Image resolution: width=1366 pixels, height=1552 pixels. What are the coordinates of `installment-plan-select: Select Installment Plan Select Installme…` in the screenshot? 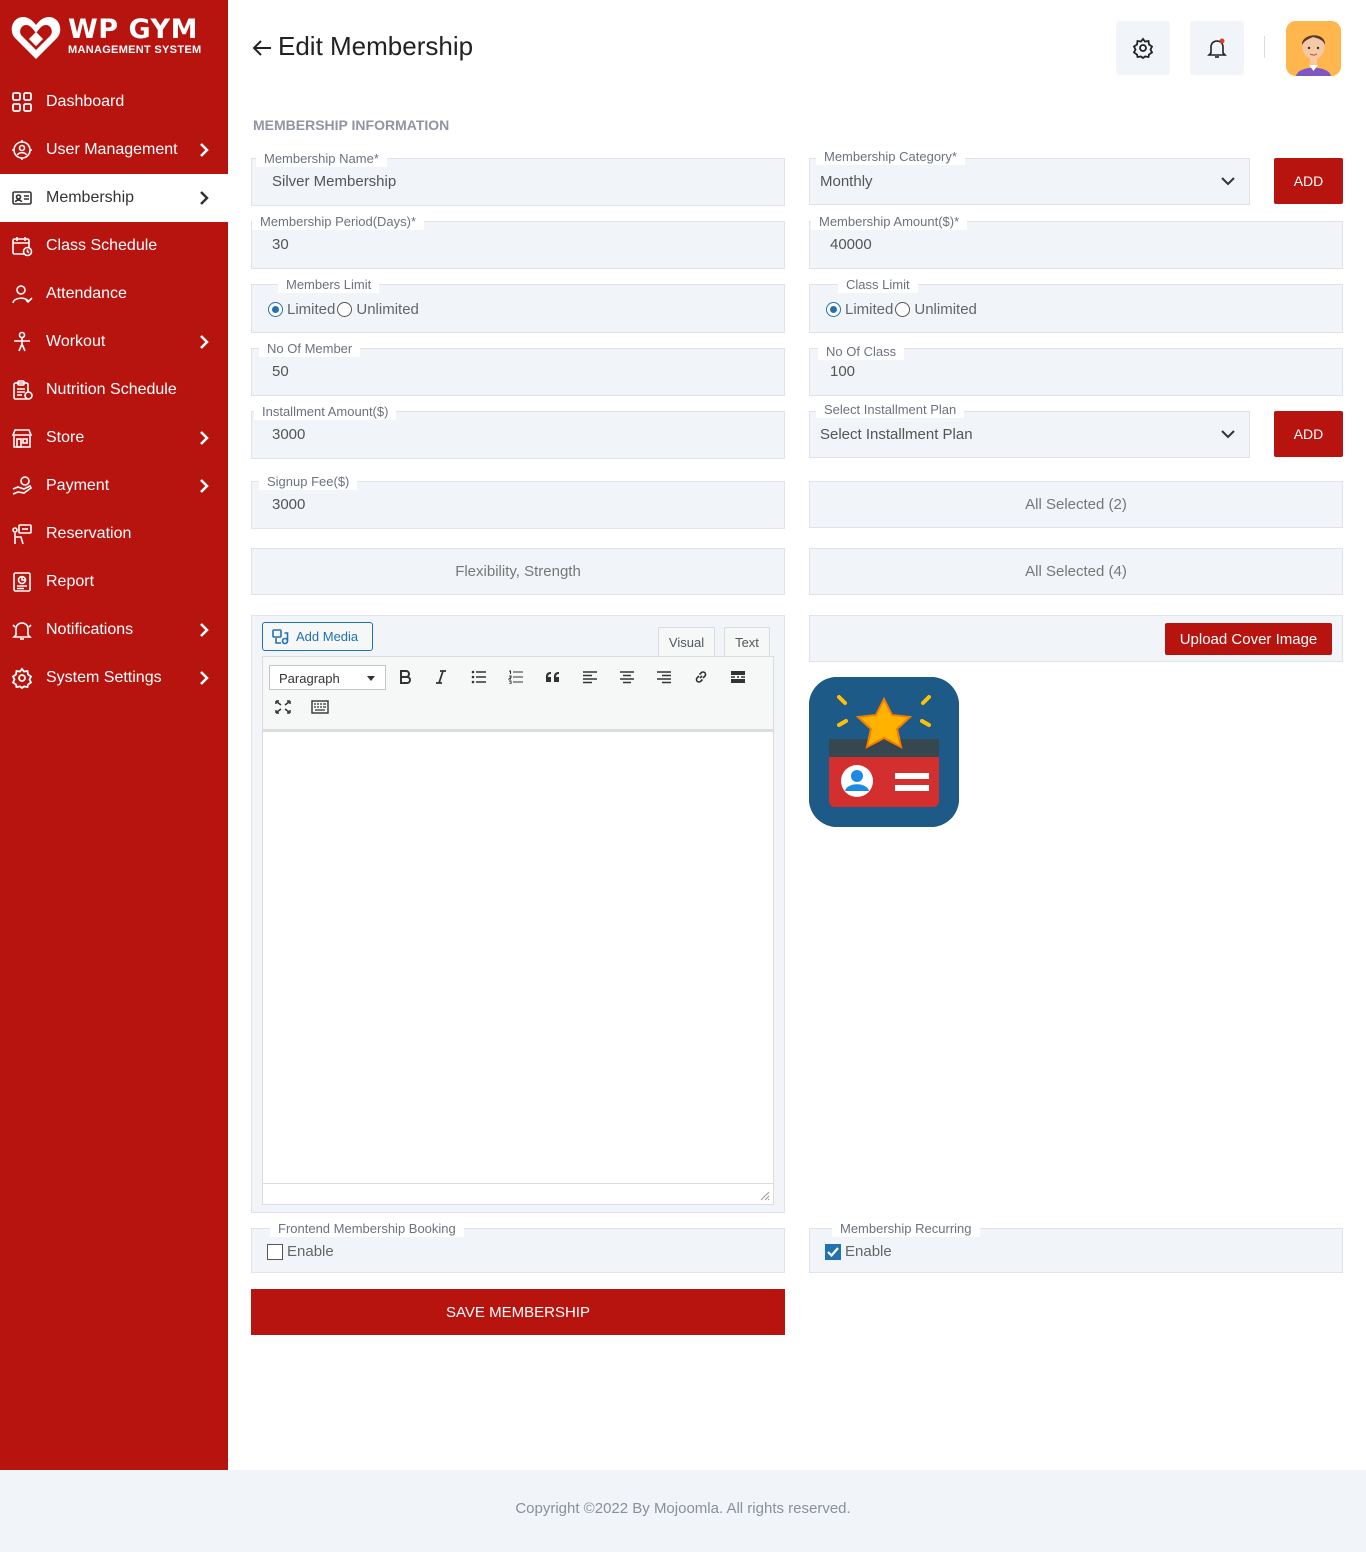 It's located at (1029, 430).